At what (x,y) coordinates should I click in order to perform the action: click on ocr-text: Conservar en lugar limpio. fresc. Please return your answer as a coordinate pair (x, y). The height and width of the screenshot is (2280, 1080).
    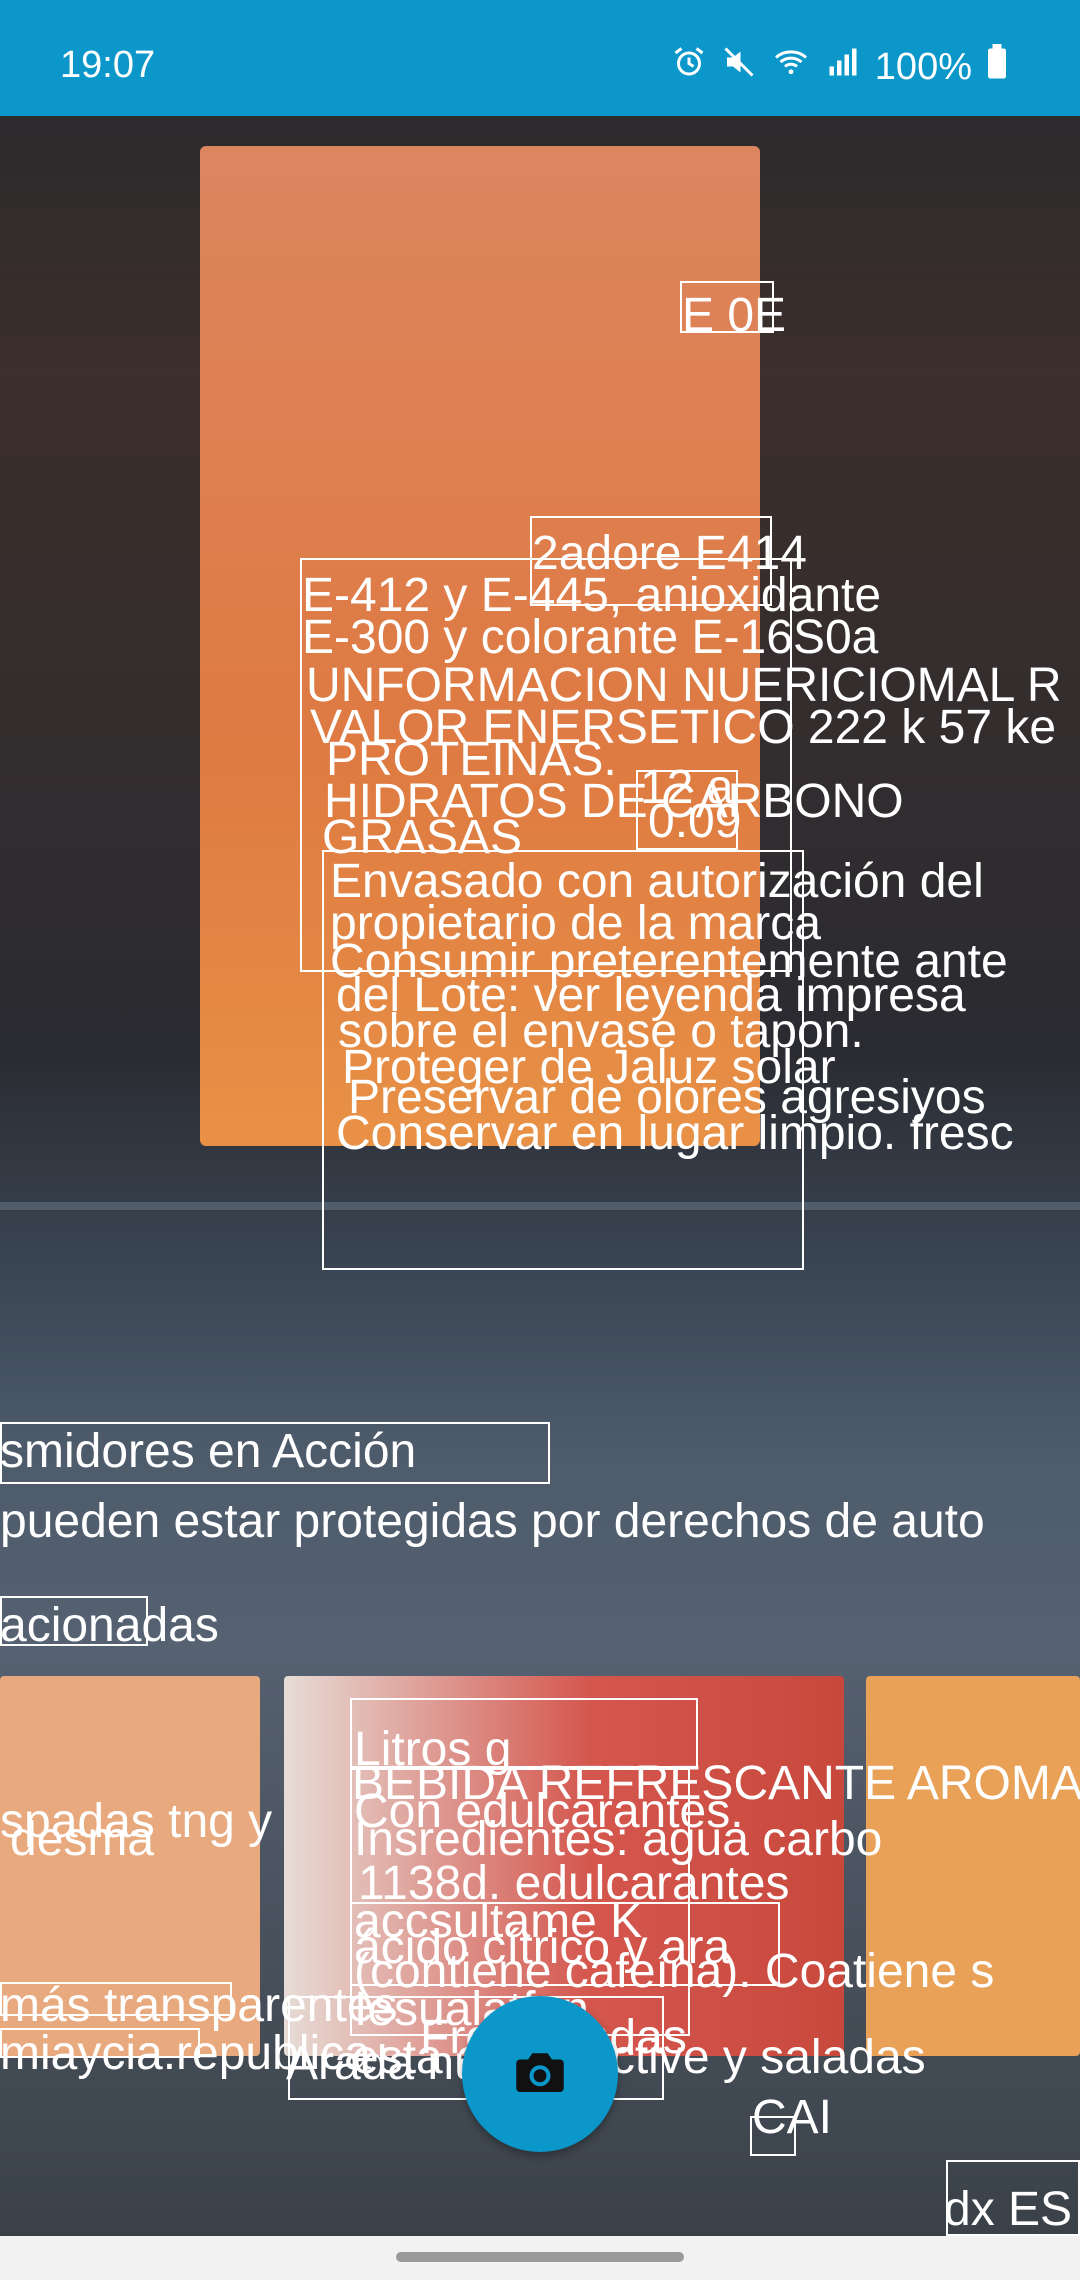
    Looking at the image, I should click on (675, 1133).